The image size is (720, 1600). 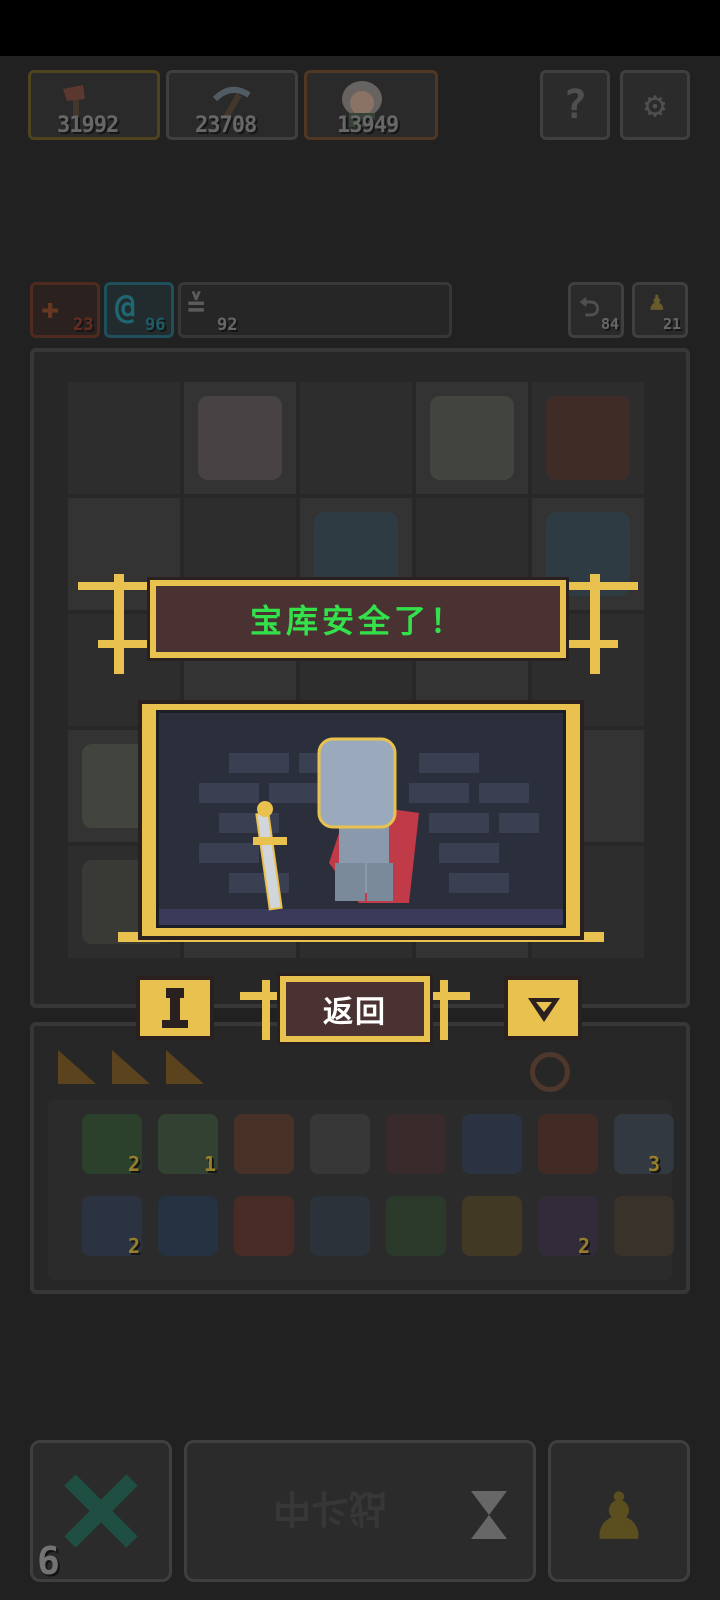 I want to click on hourglass-icon, so click(x=489, y=1515).